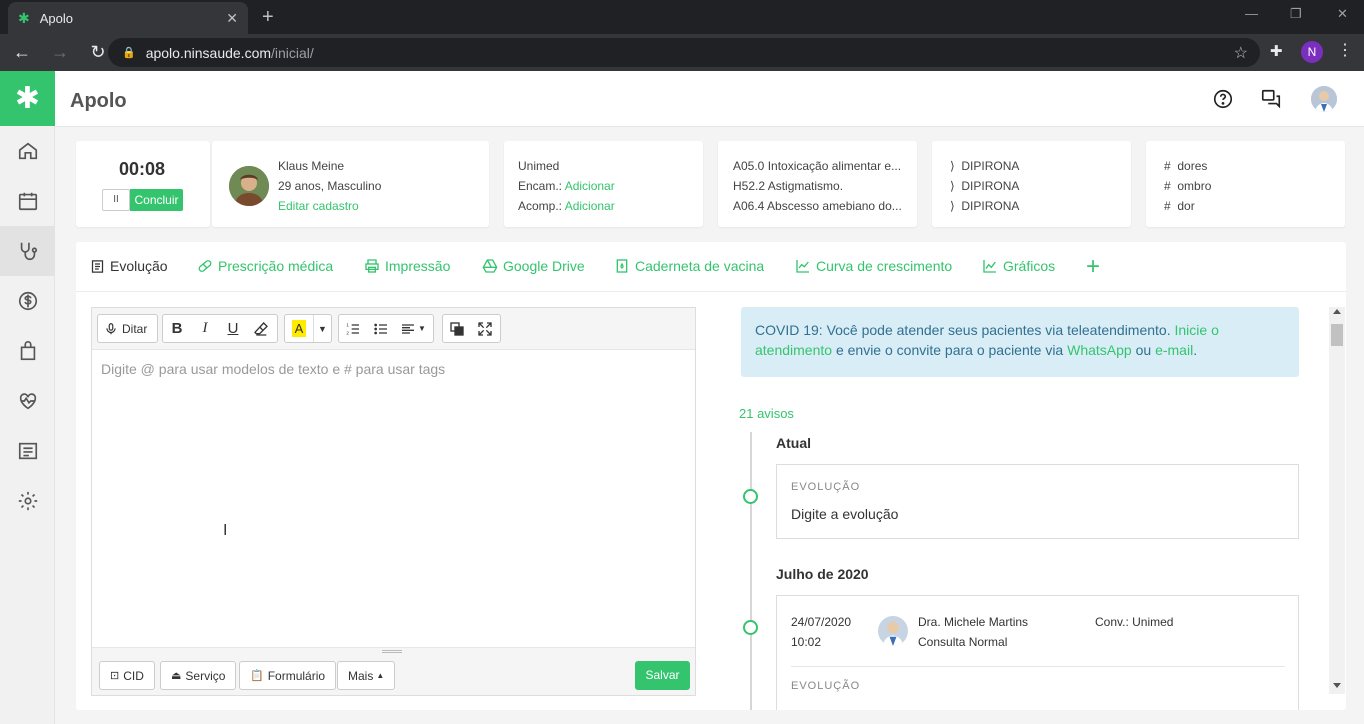 This screenshot has width=1364, height=724. I want to click on tab-label: Curva de crescimento, so click(884, 266).